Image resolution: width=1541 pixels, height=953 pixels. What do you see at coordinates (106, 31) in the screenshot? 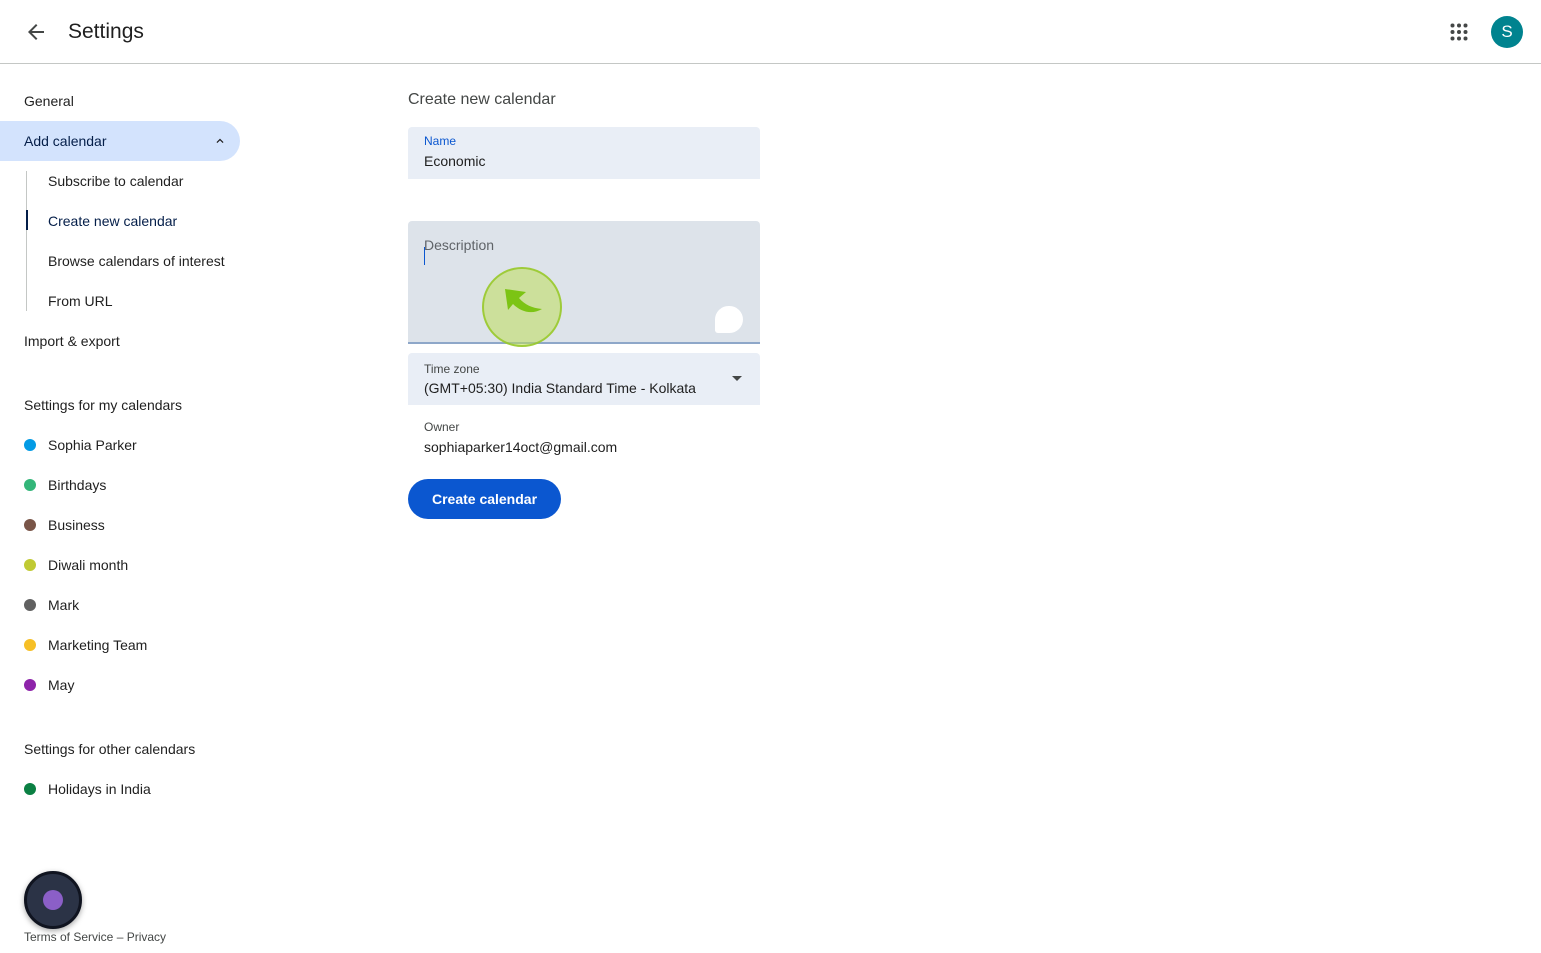
I see `page-title: Settings` at bounding box center [106, 31].